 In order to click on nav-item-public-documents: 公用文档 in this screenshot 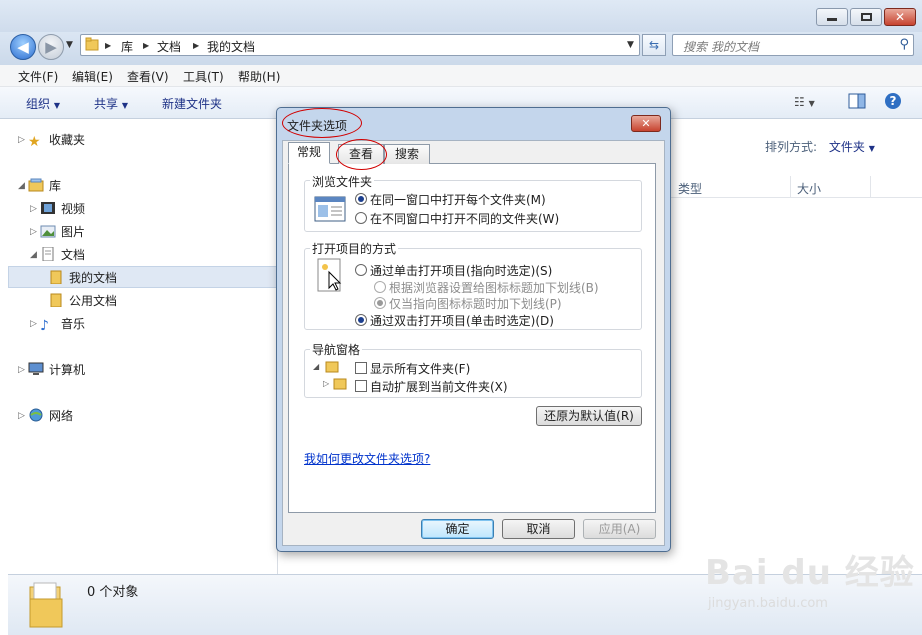, I will do `click(82, 301)`.